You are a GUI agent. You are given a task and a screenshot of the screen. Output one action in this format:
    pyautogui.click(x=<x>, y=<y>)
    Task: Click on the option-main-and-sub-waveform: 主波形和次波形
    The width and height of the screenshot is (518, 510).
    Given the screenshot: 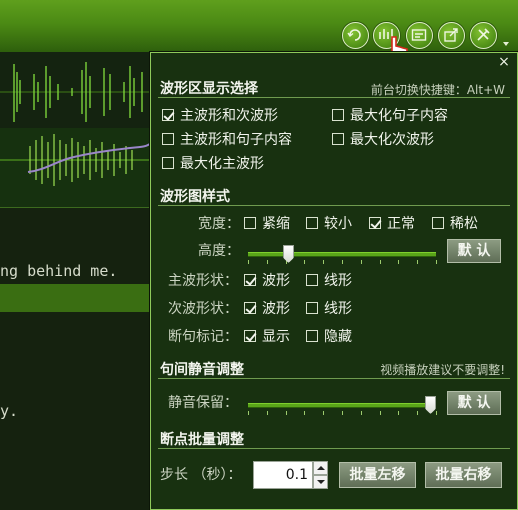 What is the action you would take?
    pyautogui.click(x=220, y=116)
    